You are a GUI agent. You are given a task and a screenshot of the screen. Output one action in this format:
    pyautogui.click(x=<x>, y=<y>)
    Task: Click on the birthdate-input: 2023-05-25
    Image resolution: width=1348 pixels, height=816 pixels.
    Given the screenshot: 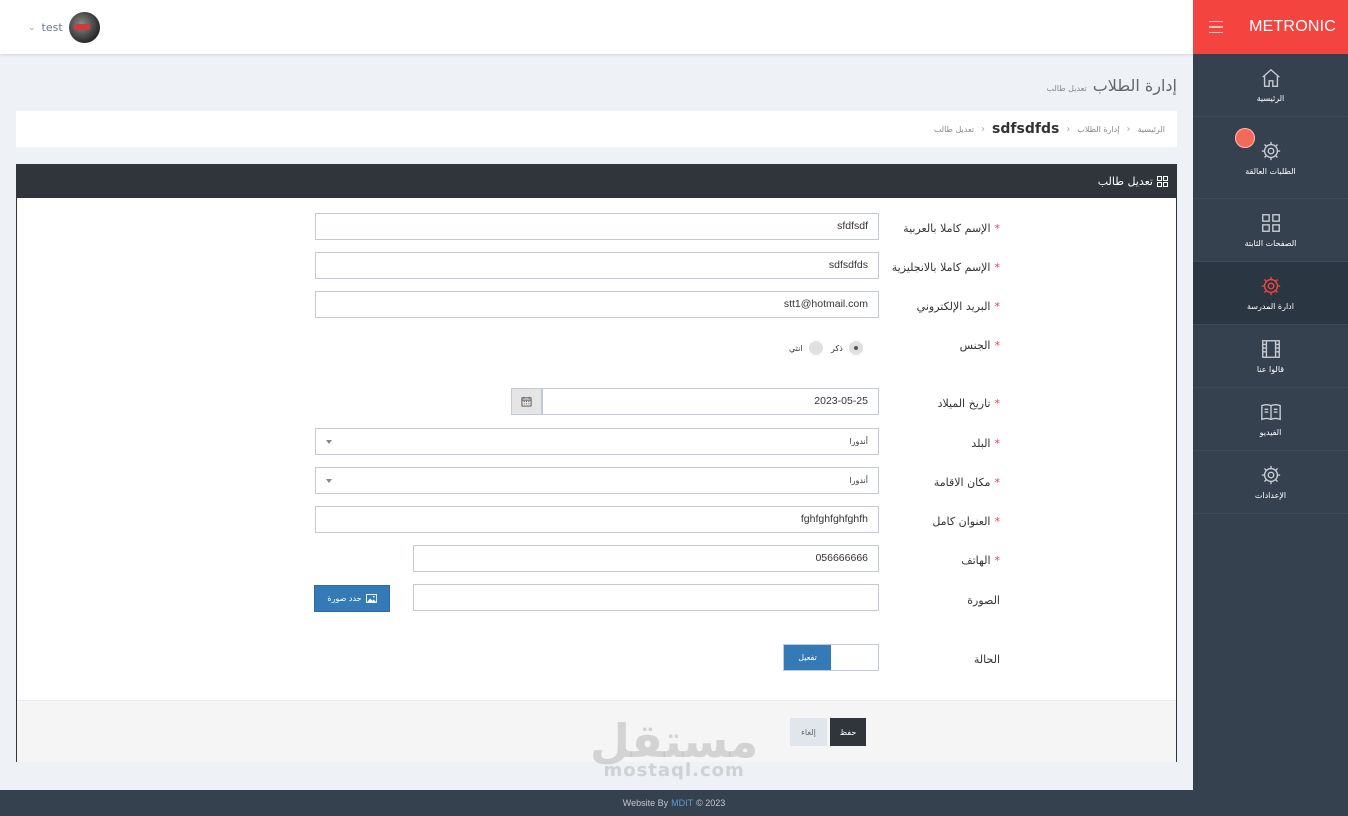 What is the action you would take?
    pyautogui.click(x=710, y=401)
    